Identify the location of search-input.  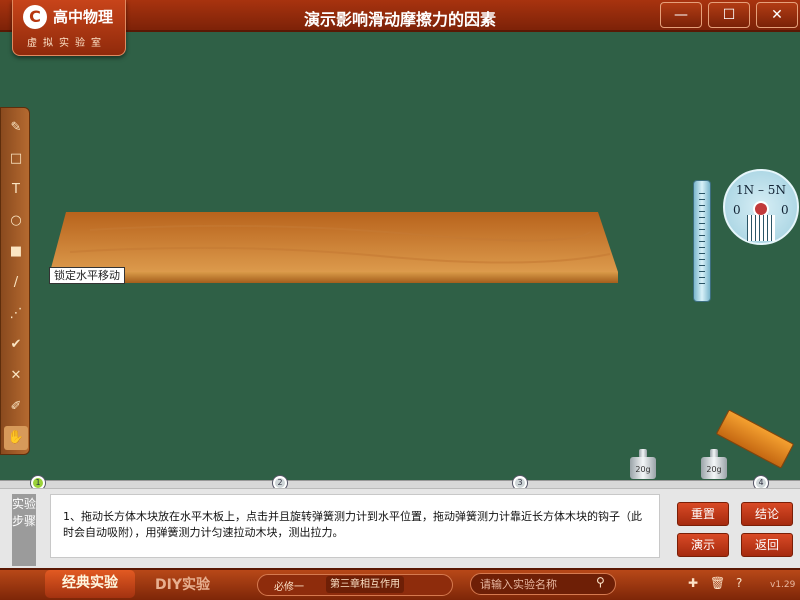
(535, 584).